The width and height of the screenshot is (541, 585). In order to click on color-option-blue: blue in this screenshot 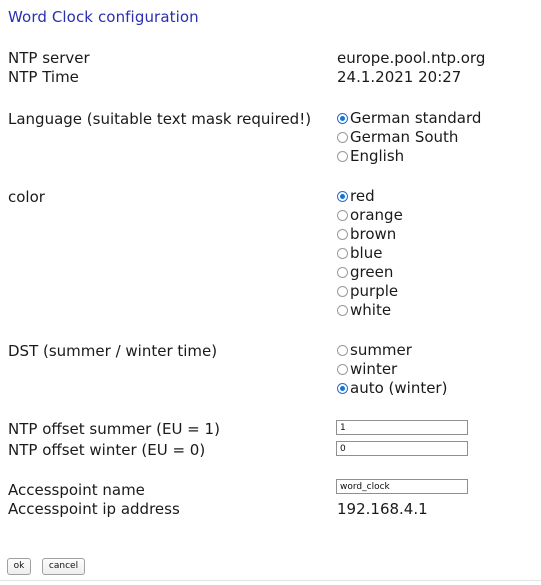, I will do `click(370, 253)`.